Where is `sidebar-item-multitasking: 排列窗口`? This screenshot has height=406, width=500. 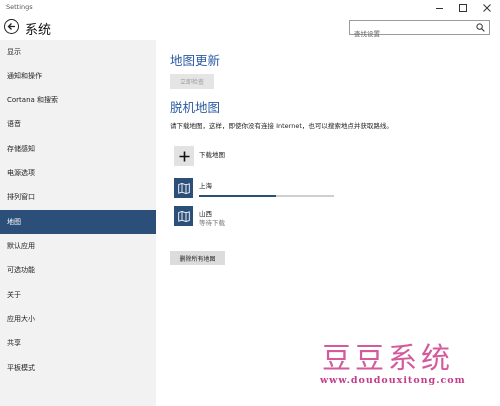 sidebar-item-multitasking: 排列窗口 is located at coordinates (78, 197).